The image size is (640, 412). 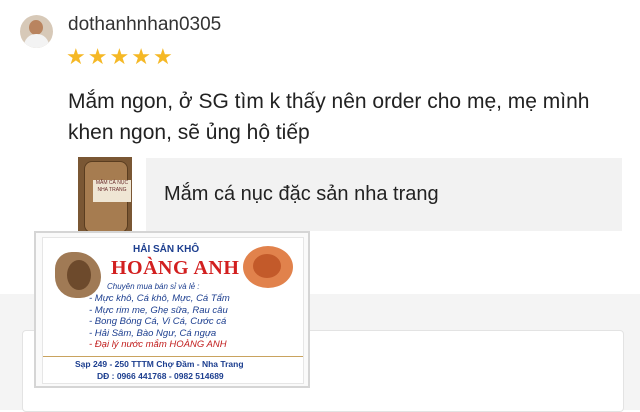 I want to click on rating-stars: ★ ★ ★ ★ ★, so click(x=119, y=58).